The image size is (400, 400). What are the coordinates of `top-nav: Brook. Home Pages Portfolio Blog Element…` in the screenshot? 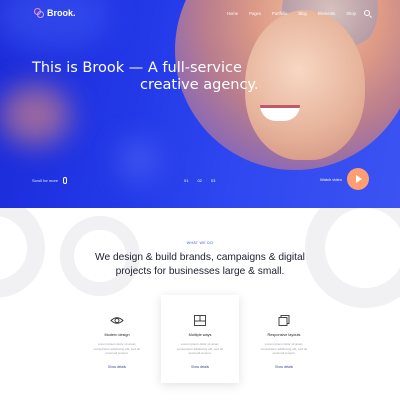 It's located at (200, 14).